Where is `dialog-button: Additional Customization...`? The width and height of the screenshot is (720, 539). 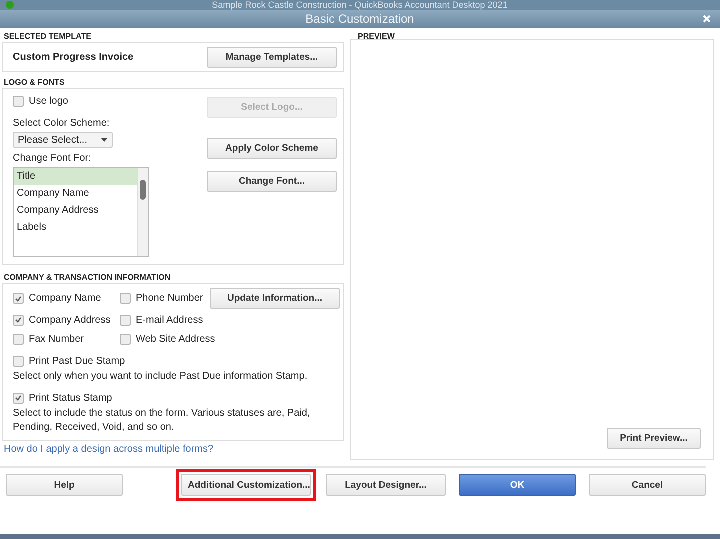 dialog-button: Additional Customization... is located at coordinates (246, 485).